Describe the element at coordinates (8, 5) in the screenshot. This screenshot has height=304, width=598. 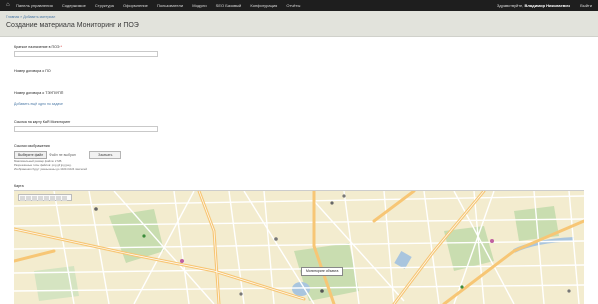
I see `home-icon: ⌂` at that location.